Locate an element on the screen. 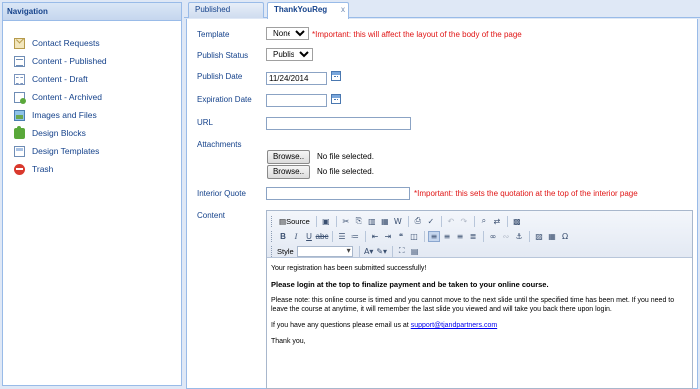 The image size is (700, 389). content-label: Content is located at coordinates (211, 215).